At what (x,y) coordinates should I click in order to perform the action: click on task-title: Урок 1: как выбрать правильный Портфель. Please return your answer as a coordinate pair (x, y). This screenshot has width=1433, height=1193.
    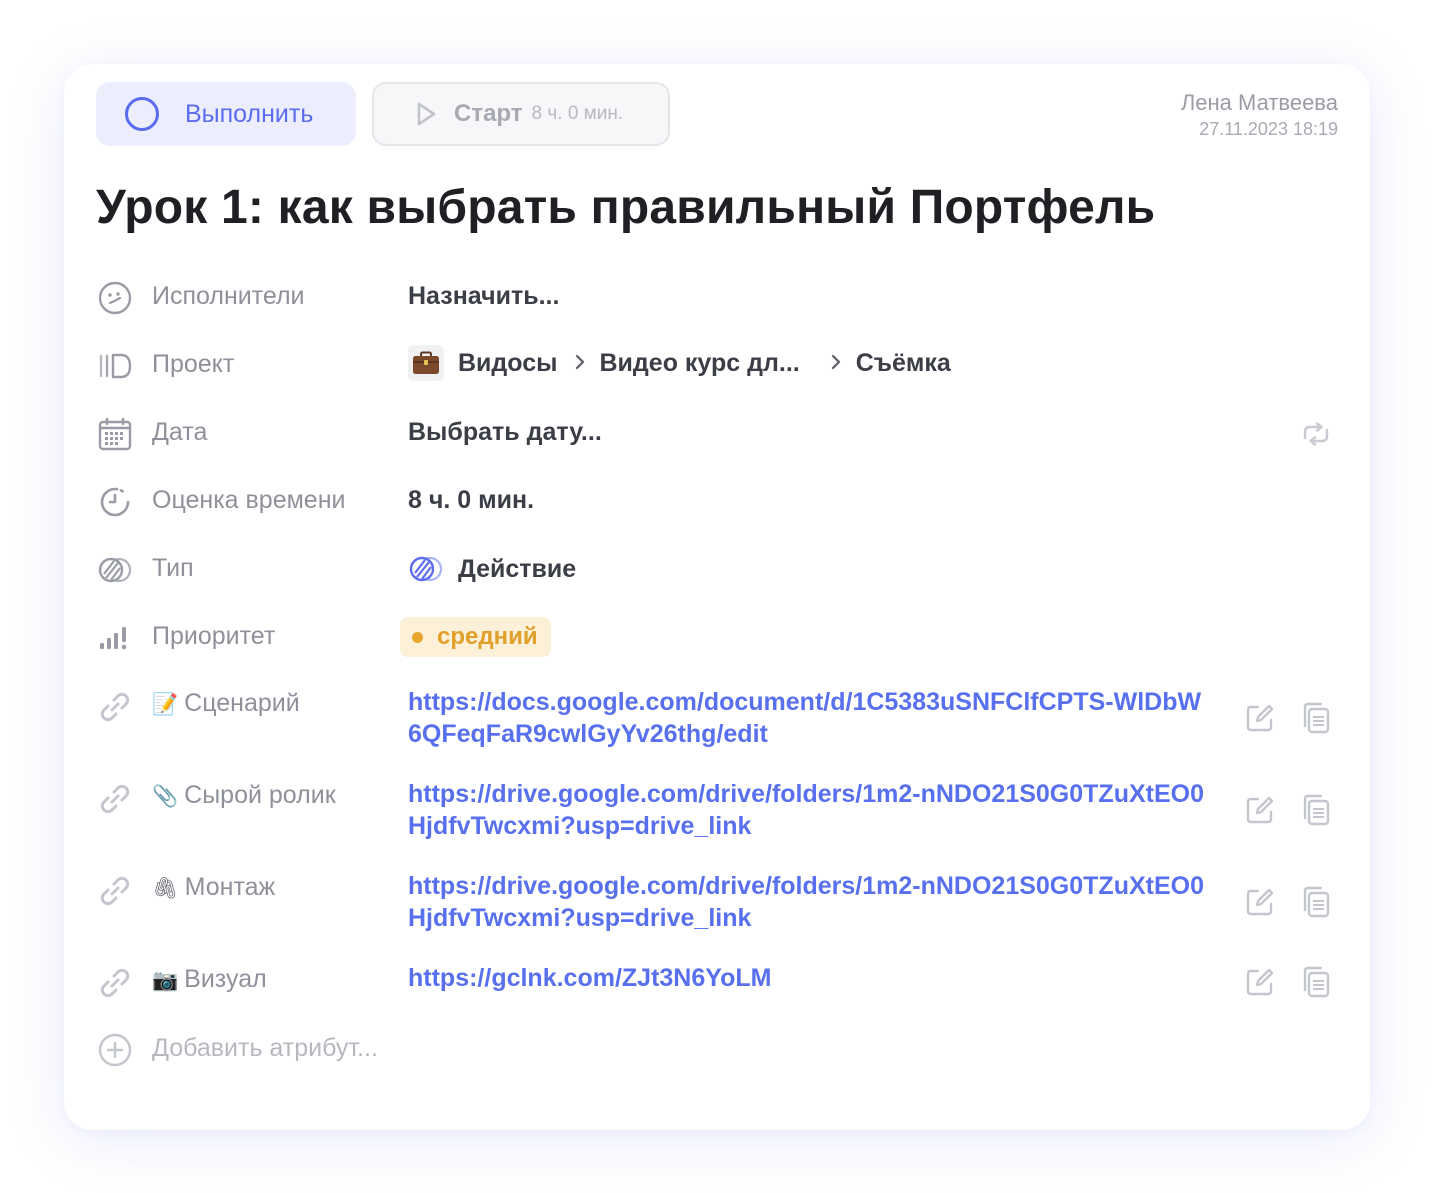
    Looking at the image, I should click on (625, 207).